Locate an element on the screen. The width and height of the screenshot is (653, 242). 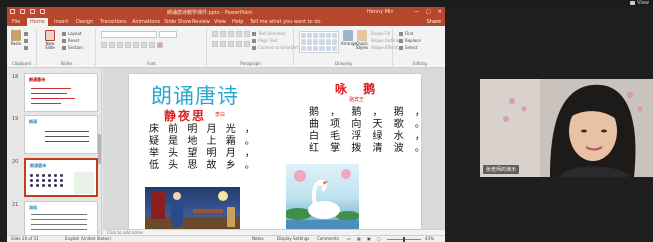
strikethrough-button is located at coordinates (128, 45).